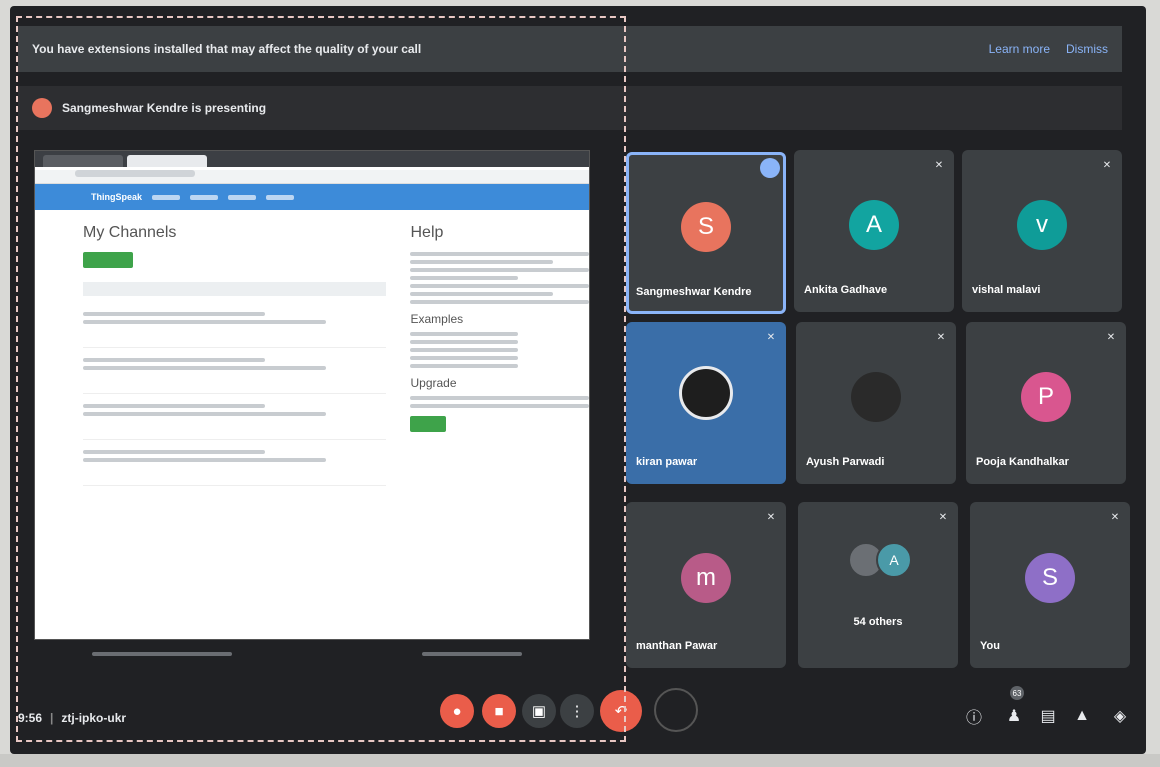 This screenshot has width=1160, height=767. What do you see at coordinates (108, 260) in the screenshot?
I see `new-channel-button` at bounding box center [108, 260].